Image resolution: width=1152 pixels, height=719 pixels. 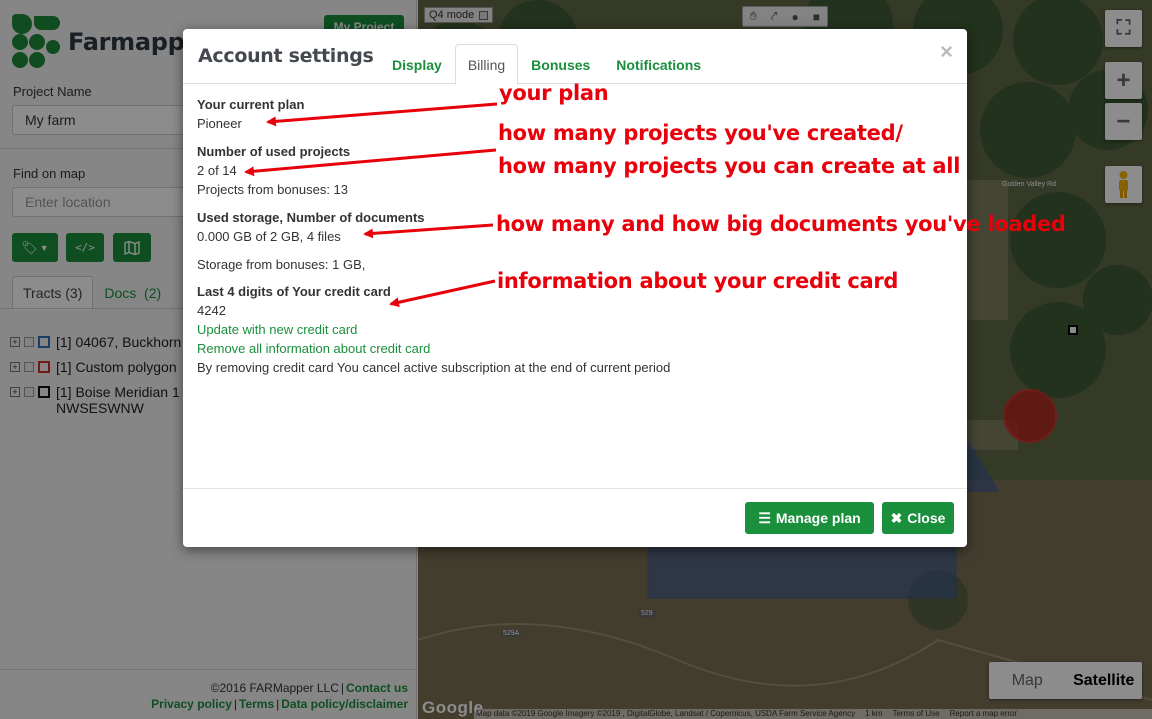 What do you see at coordinates (370, 162) in the screenshot?
I see `arrow-projects` at bounding box center [370, 162].